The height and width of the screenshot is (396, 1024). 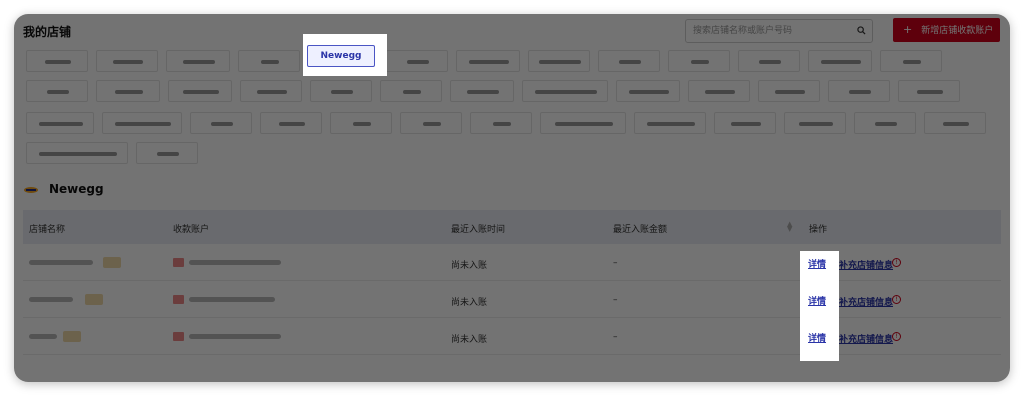 What do you see at coordinates (818, 230) in the screenshot?
I see `column-header-actions: 操作` at bounding box center [818, 230].